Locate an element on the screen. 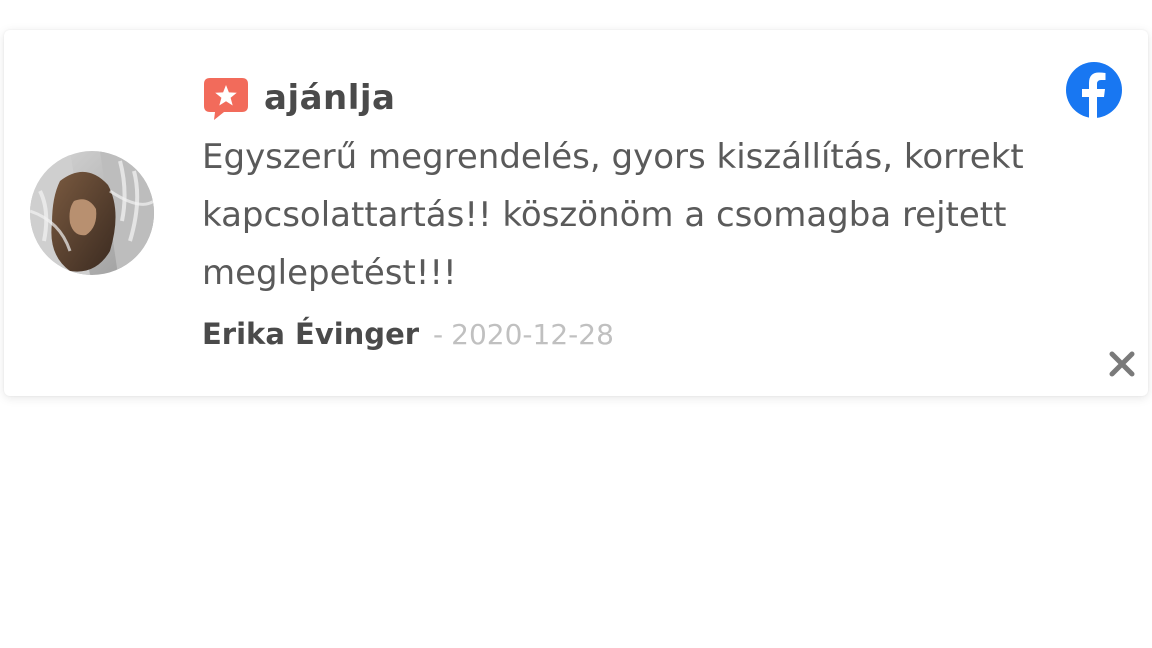 This screenshot has height=648, width=1152. recommendation-row: ajánlja is located at coordinates (299, 98).